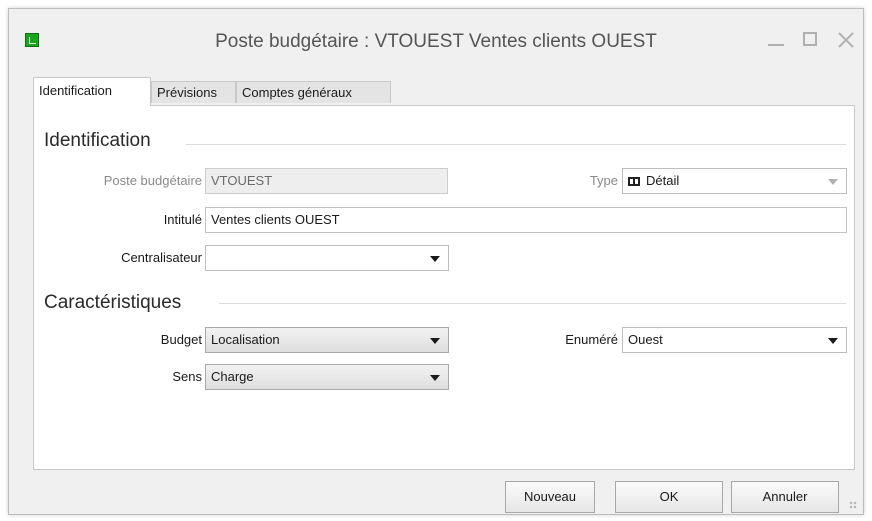 Image resolution: width=872 pixels, height=521 pixels. Describe the element at coordinates (811, 40) in the screenshot. I see `maximize-icon` at that location.